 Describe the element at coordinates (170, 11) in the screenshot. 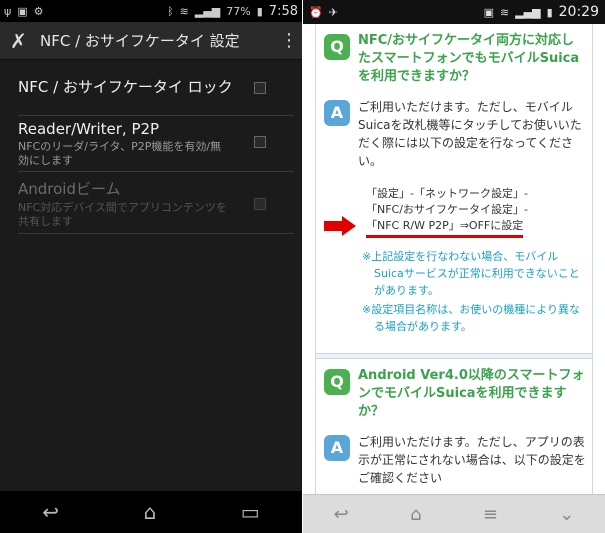

I see `bluetooth-icon: ᛒ` at that location.